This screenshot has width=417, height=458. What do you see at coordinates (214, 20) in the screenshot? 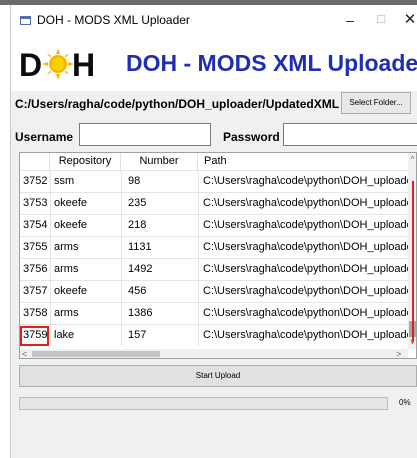
I see `title-bar: DOH - MODS XML Uploader – ☐ ✕` at bounding box center [214, 20].